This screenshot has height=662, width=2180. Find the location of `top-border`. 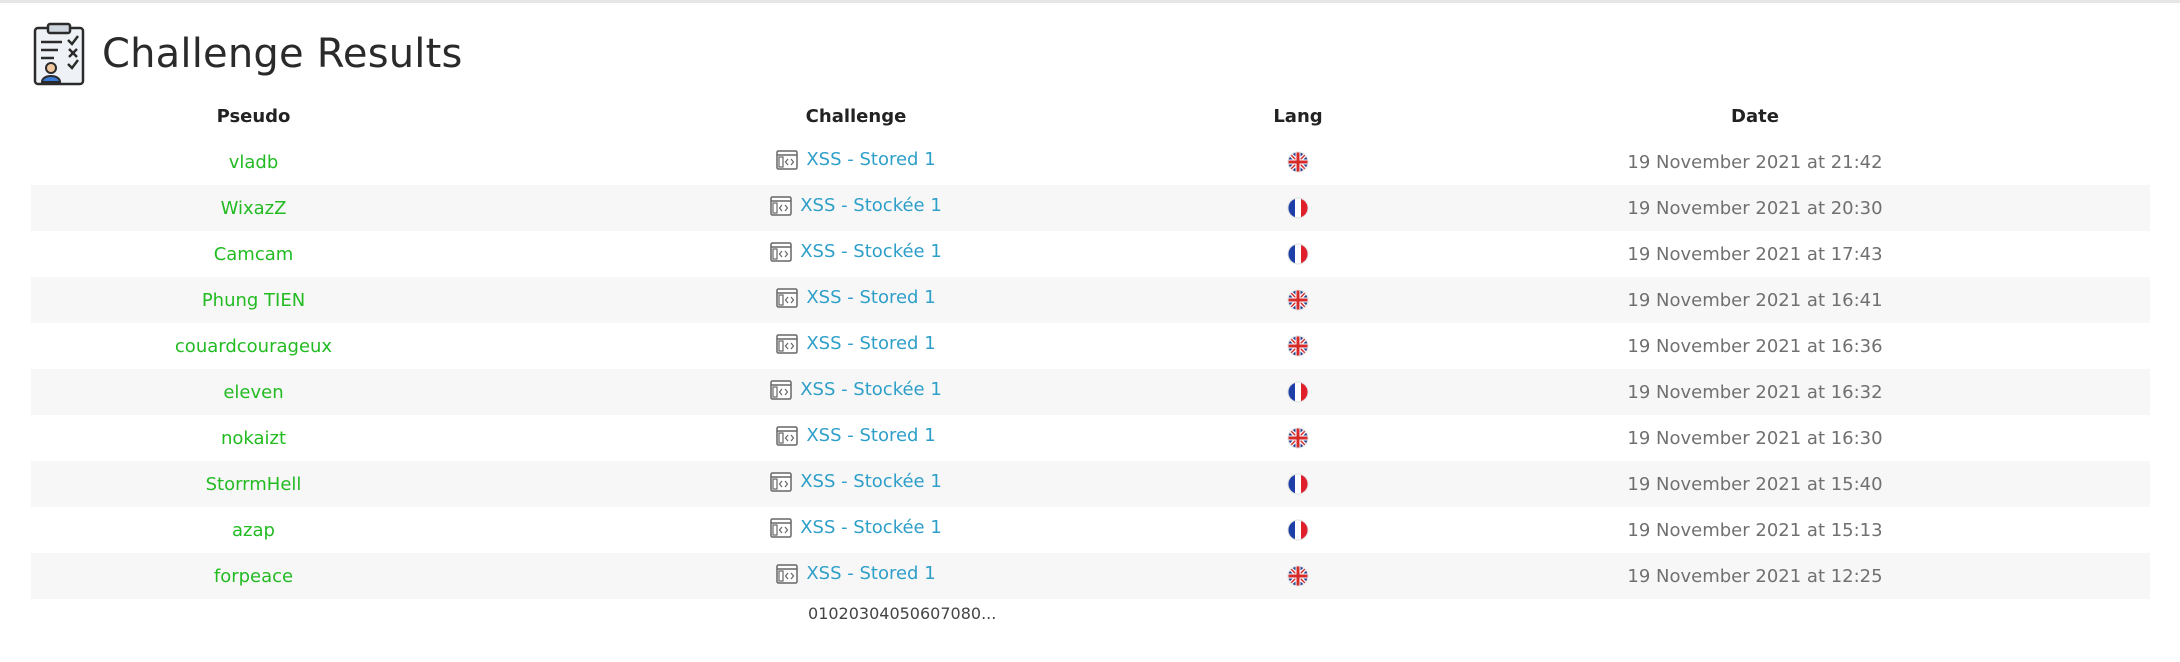

top-border is located at coordinates (1090, 1).